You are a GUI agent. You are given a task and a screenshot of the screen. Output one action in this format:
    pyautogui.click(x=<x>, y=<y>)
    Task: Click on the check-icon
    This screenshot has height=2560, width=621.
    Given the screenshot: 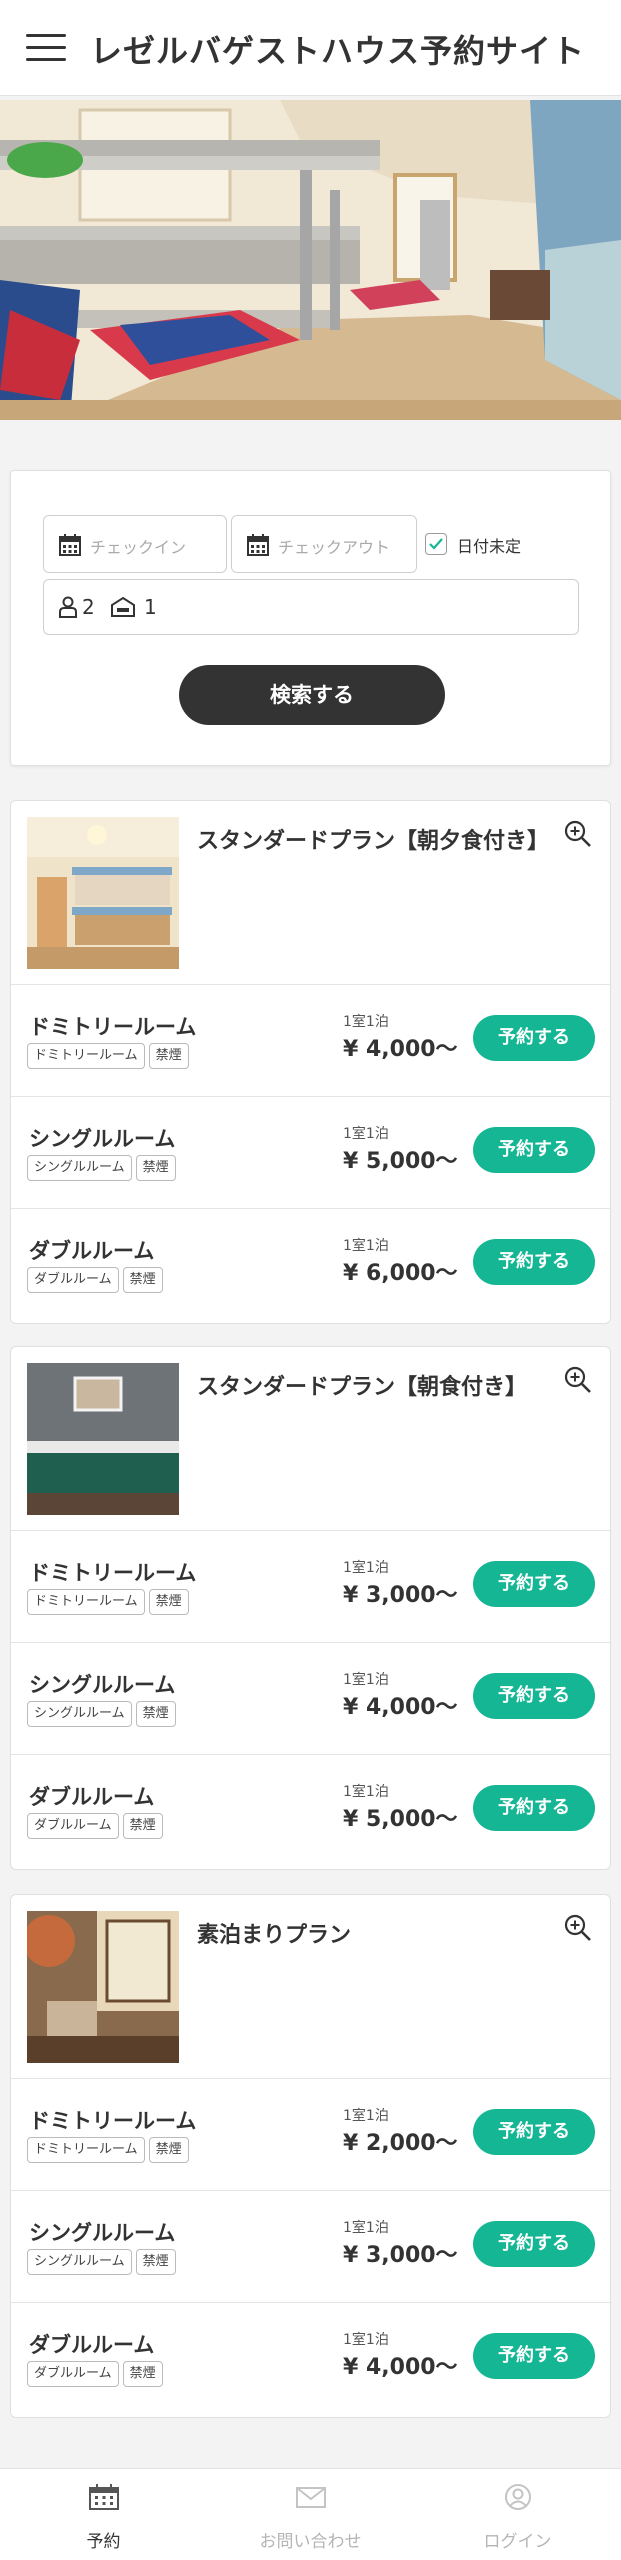 What is the action you would take?
    pyautogui.click(x=436, y=544)
    